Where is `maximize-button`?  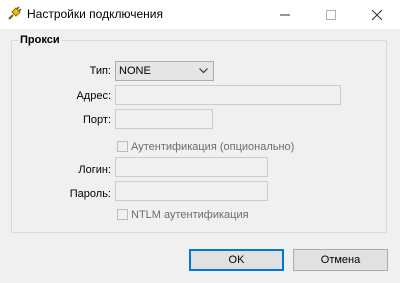 maximize-button is located at coordinates (331, 14).